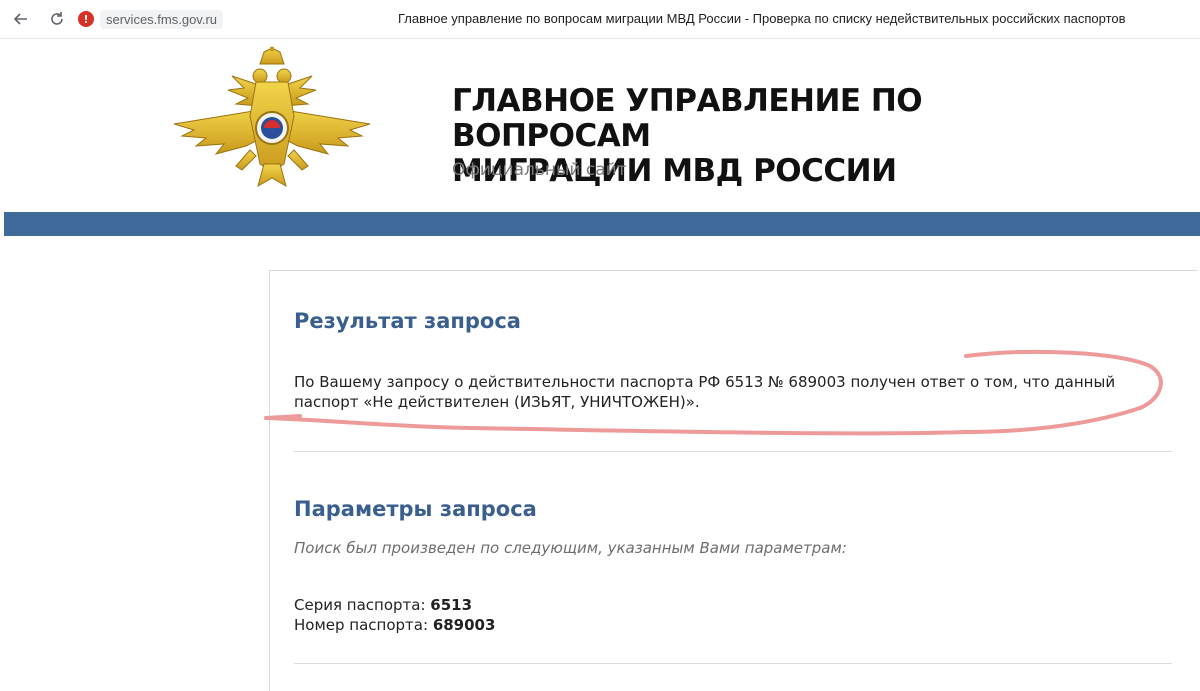 This screenshot has height=691, width=1200. I want to click on header-navigation-bar, so click(602, 224).